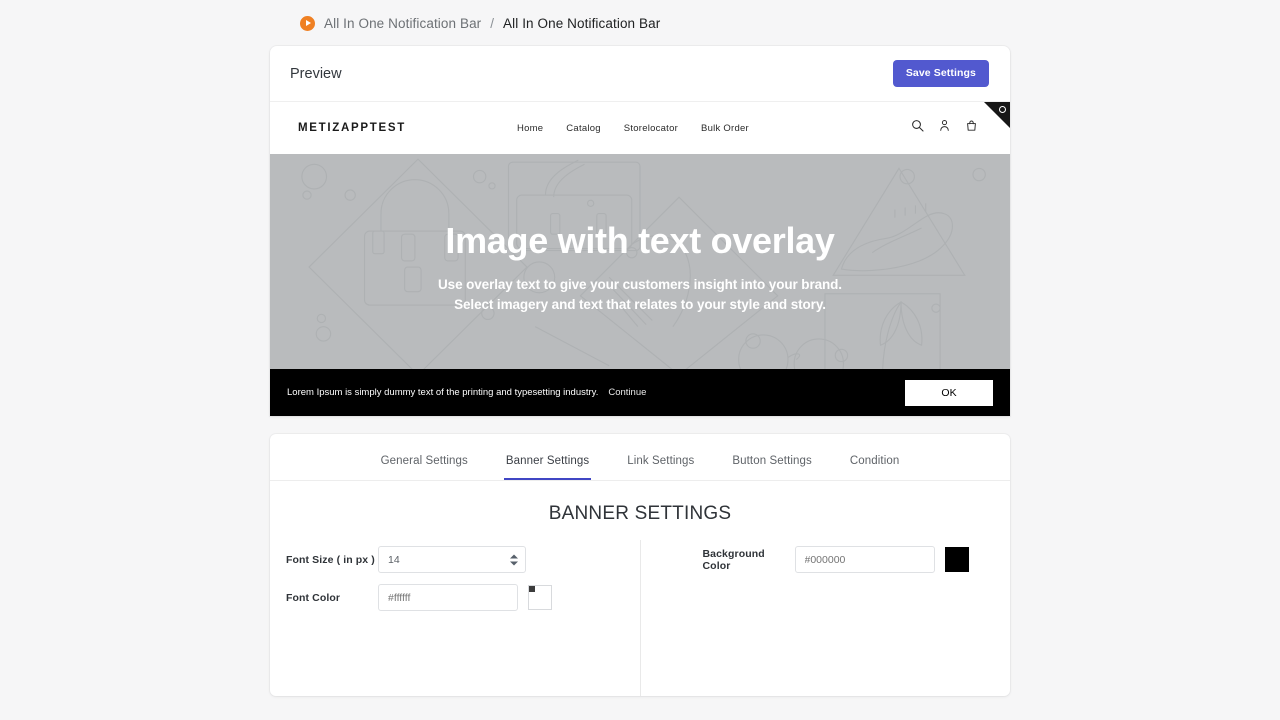 The width and height of the screenshot is (1280, 720). I want to click on settings-right-column: Background Color, so click(826, 618).